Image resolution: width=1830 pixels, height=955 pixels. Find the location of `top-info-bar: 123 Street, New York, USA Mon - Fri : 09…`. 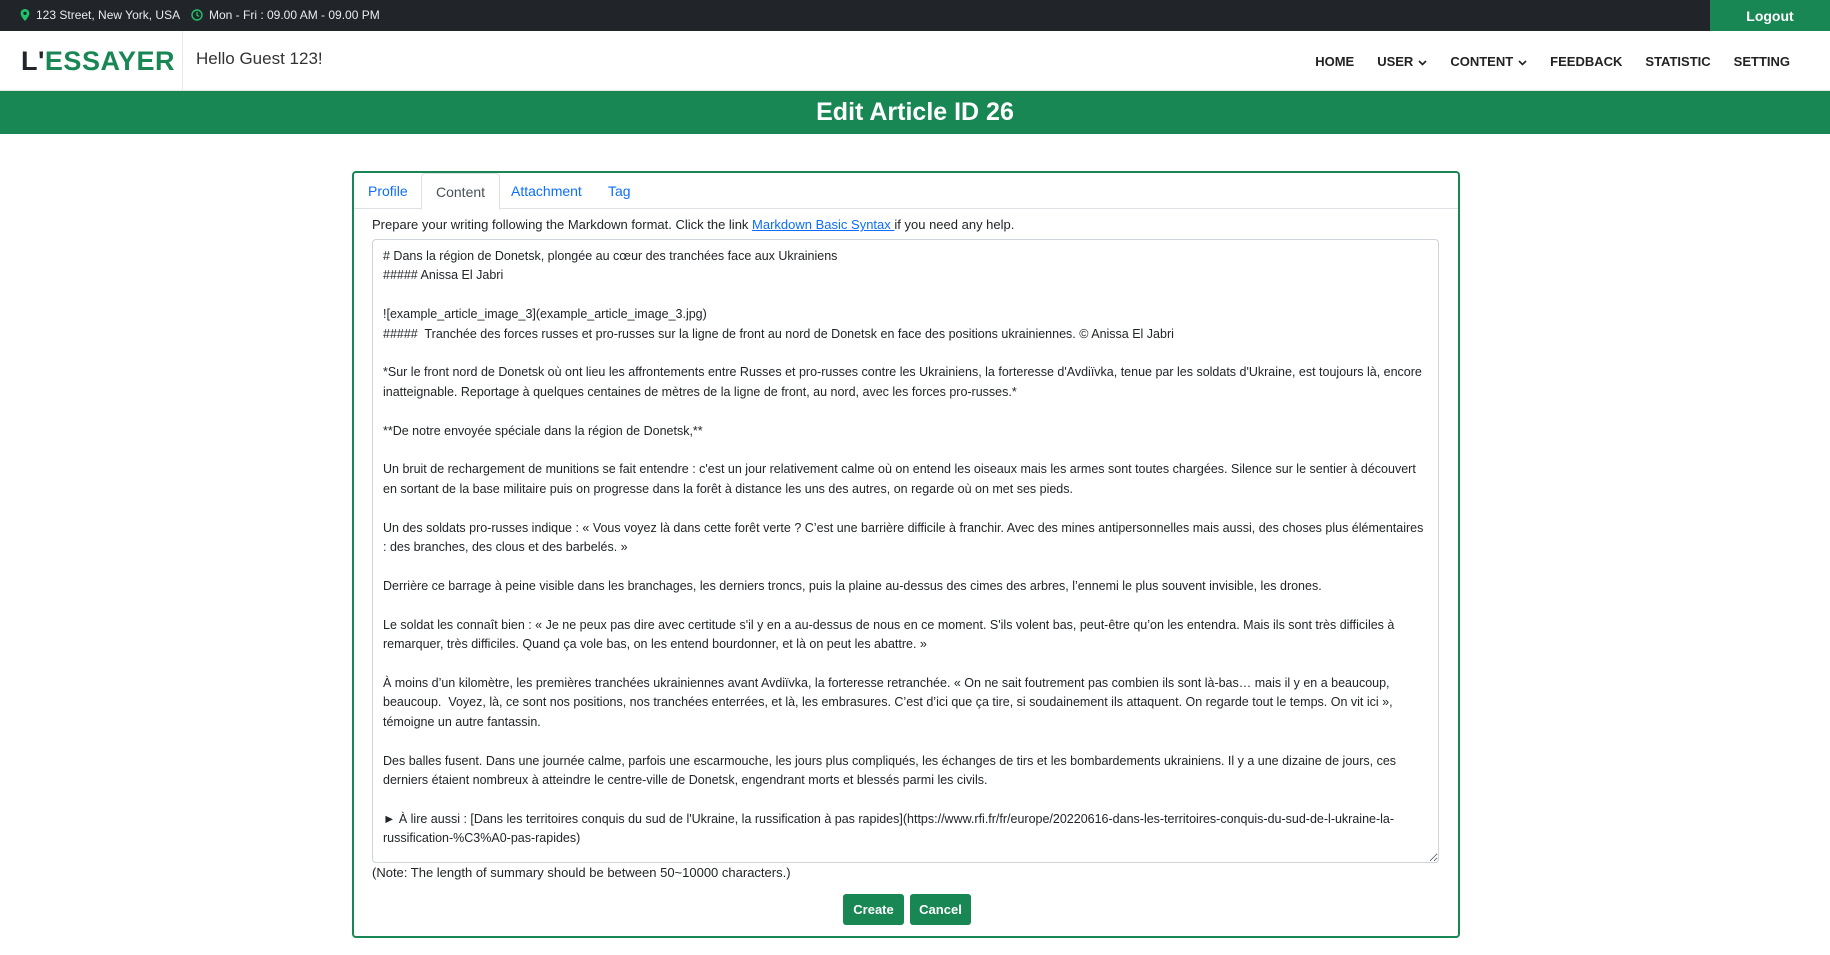

top-info-bar: 123 Street, New York, USA Mon - Fri : 09… is located at coordinates (915, 15).